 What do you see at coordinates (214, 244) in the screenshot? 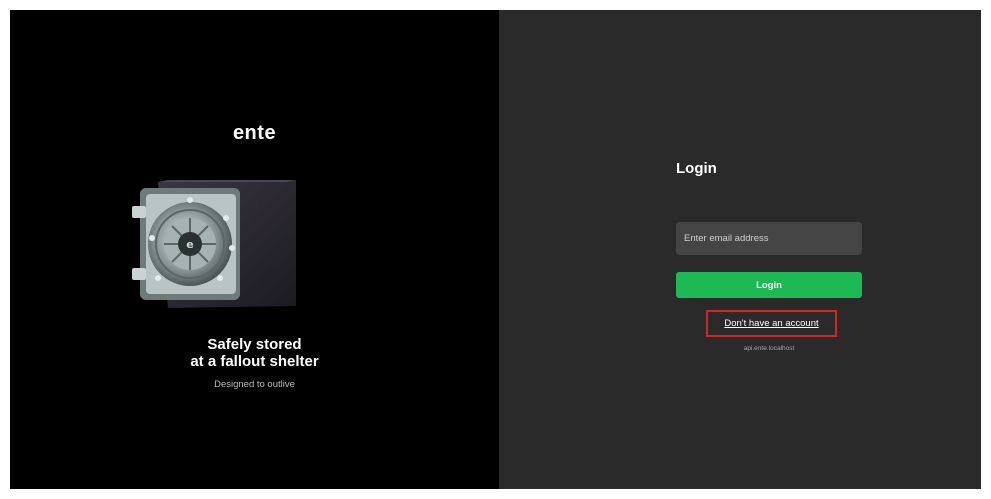
I see `vault-illustration: e` at bounding box center [214, 244].